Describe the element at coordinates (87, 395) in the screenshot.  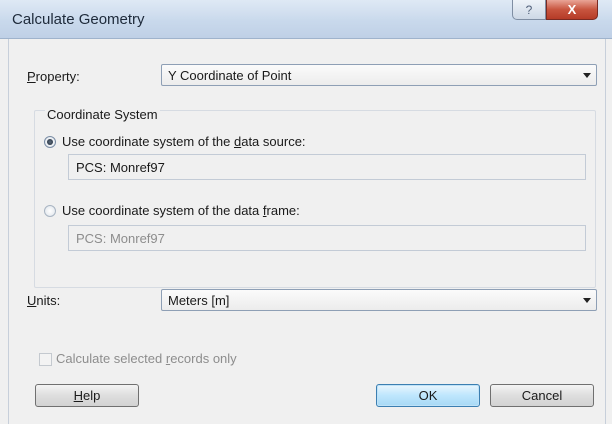
I see `help-button: Help` at that location.